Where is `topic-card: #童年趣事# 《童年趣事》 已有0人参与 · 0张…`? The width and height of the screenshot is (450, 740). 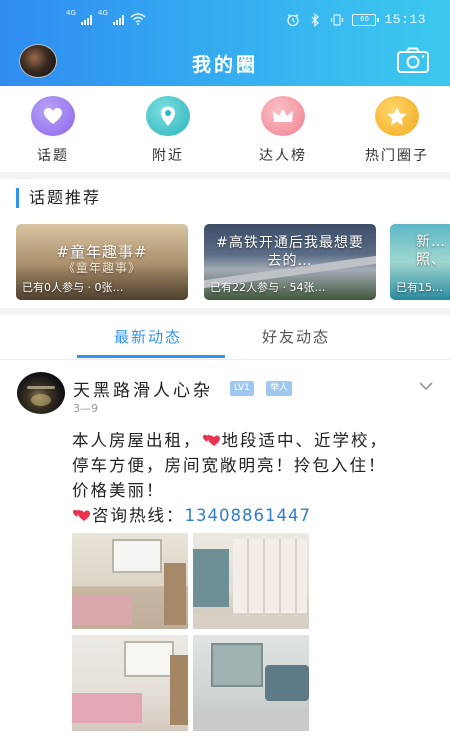 topic-card: #童年趣事# 《童年趣事》 已有0人参与 · 0张… is located at coordinates (102, 262).